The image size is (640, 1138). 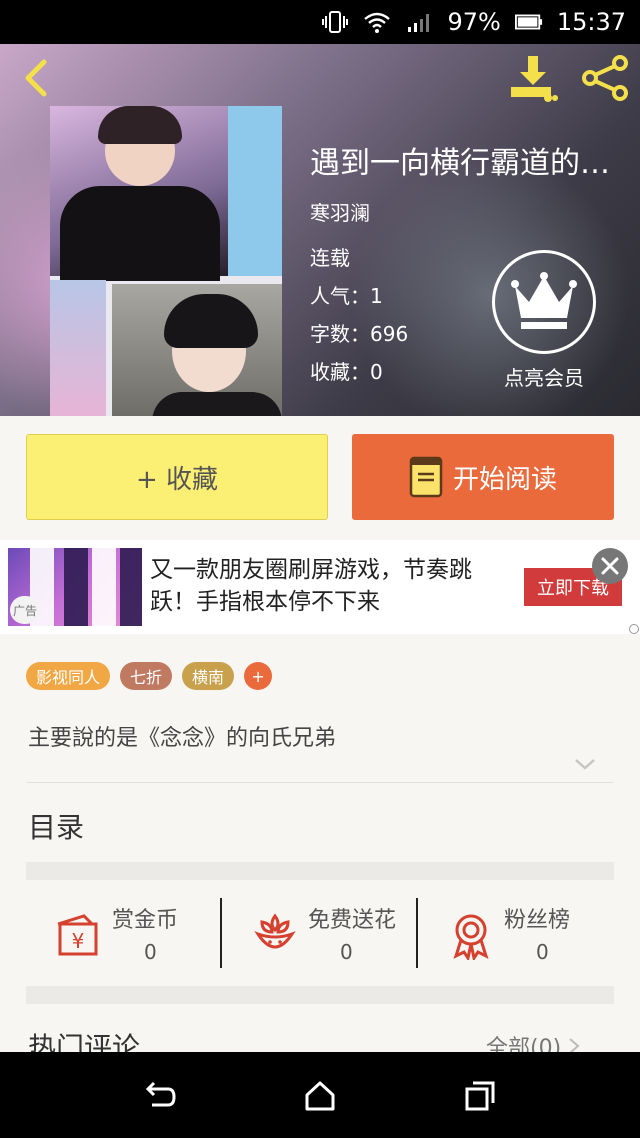 What do you see at coordinates (320, 22) in the screenshot?
I see `status-bar: 97% 15:37` at bounding box center [320, 22].